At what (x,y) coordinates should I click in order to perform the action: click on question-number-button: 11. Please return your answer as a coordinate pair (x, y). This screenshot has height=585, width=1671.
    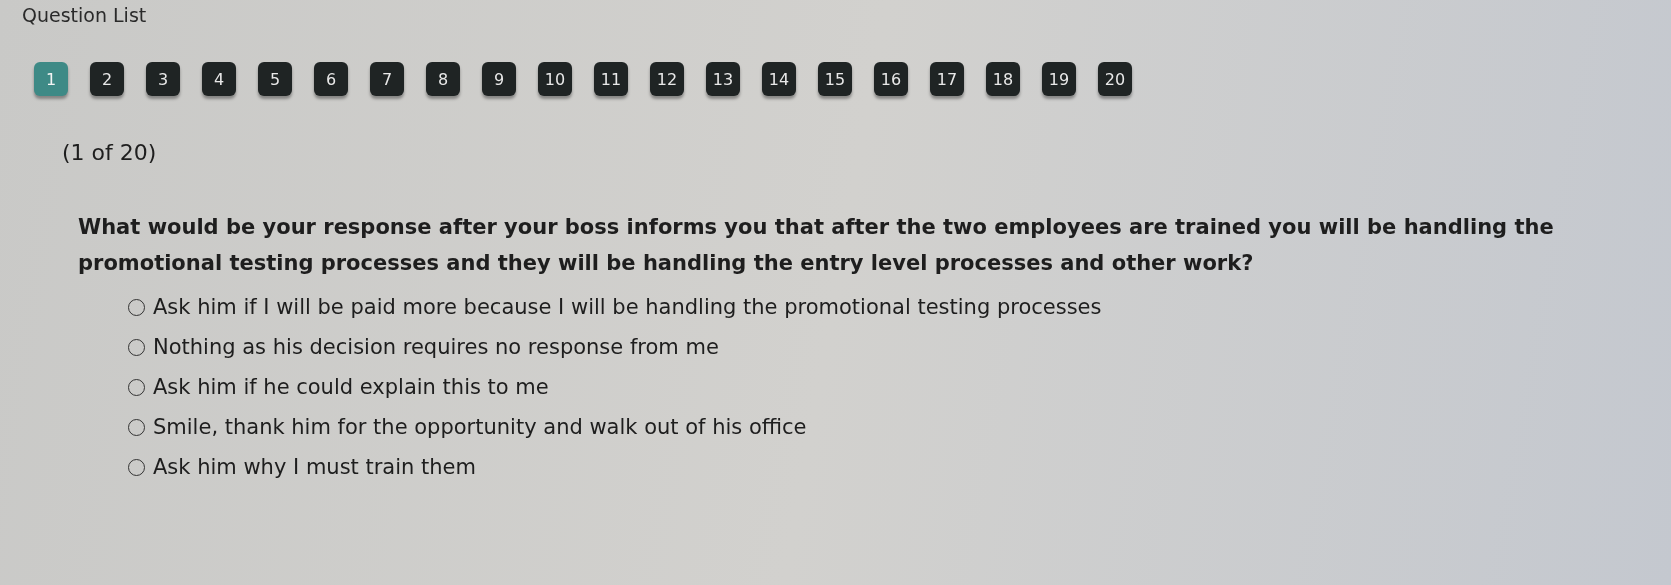
    Looking at the image, I should click on (611, 79).